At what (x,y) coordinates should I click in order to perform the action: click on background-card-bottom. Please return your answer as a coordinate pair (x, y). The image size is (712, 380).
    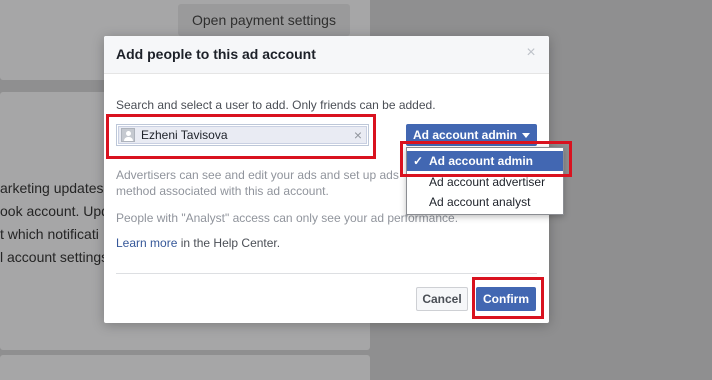
    Looking at the image, I should click on (185, 367).